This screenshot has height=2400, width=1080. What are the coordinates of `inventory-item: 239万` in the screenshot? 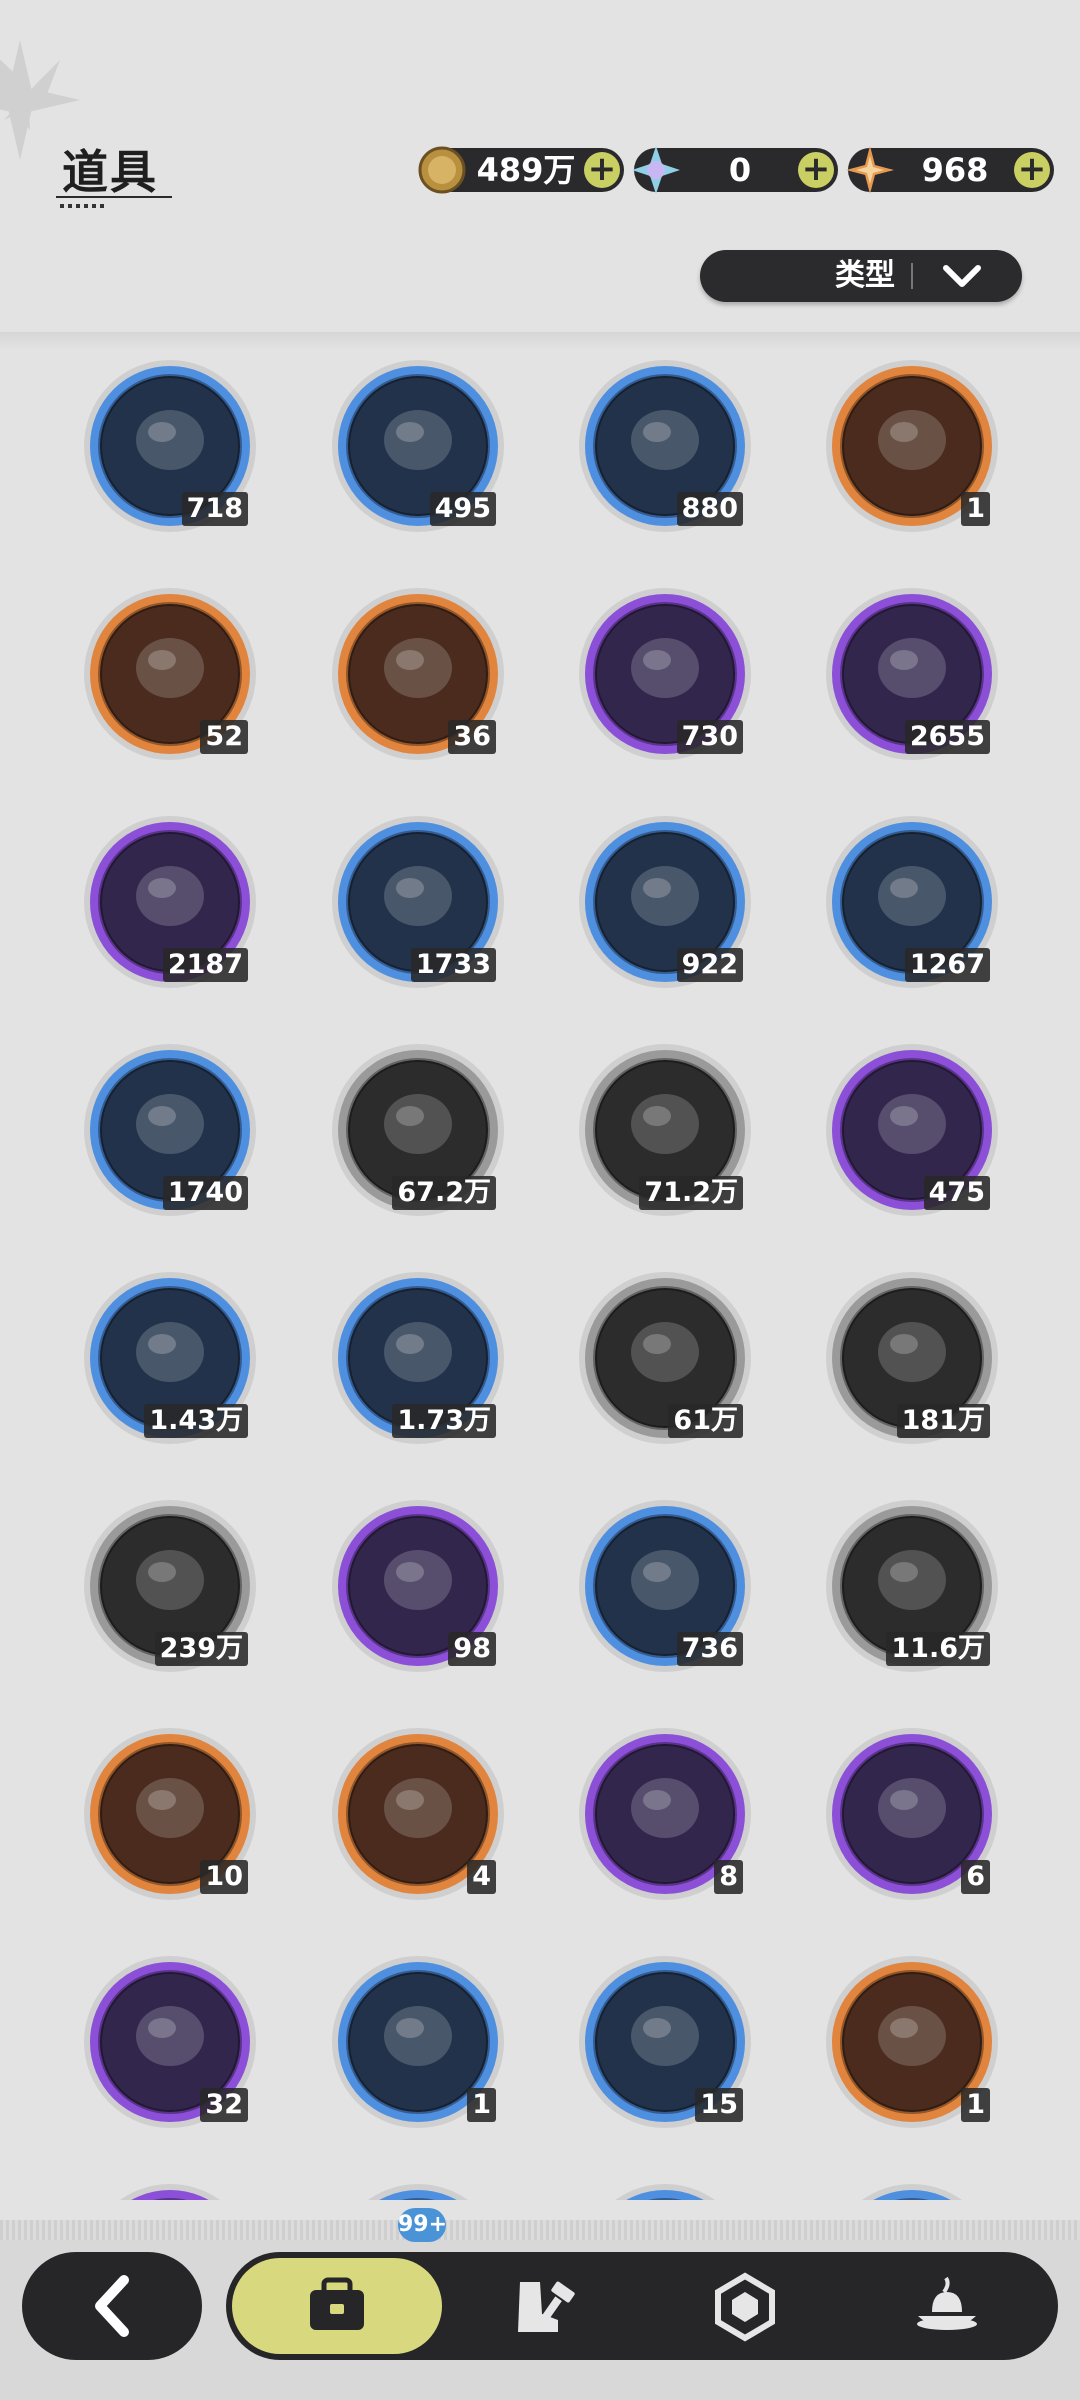 It's located at (170, 1586).